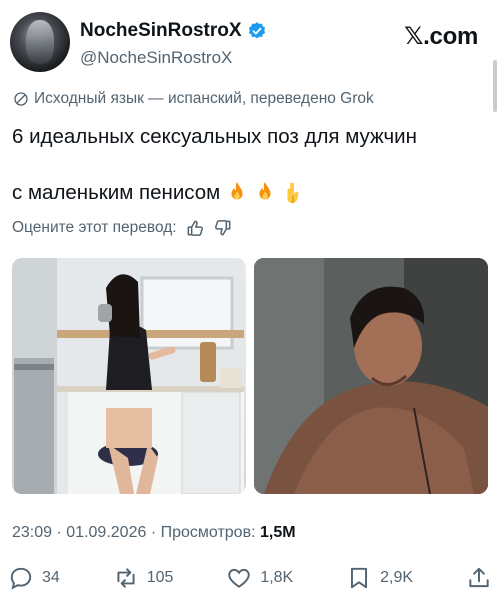 The image size is (500, 602). Describe the element at coordinates (32, 532) in the screenshot. I see `post-time: 23:09` at that location.